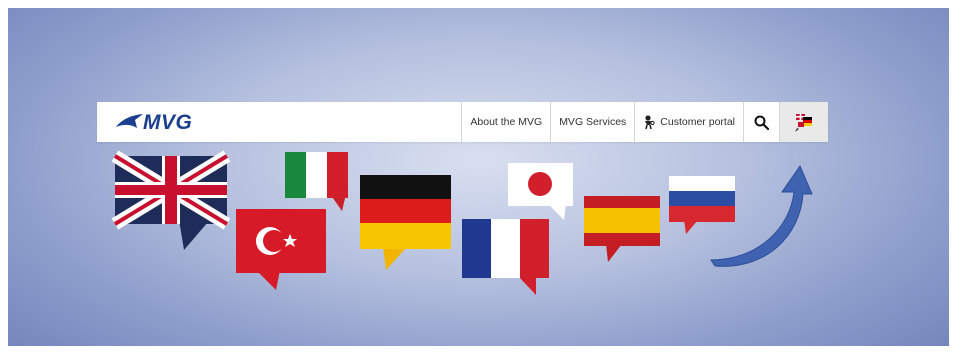 Image resolution: width=957 pixels, height=354 pixels. Describe the element at coordinates (316, 181) in the screenshot. I see `italy-flag-bubble` at that location.